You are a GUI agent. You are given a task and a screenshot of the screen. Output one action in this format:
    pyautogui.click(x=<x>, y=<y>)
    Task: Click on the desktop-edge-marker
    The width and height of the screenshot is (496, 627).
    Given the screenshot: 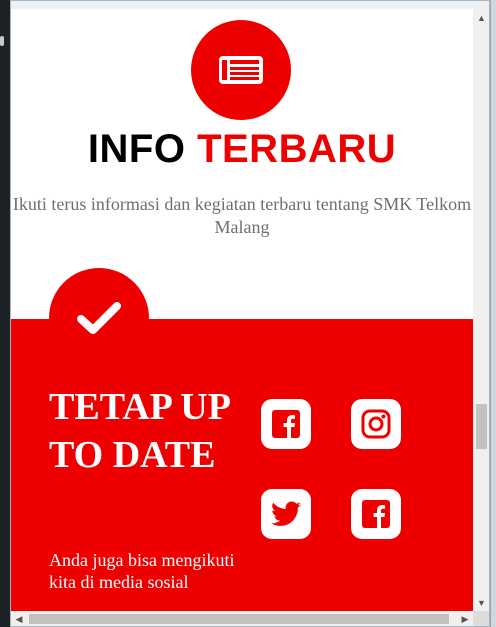 What is the action you would take?
    pyautogui.click(x=2, y=41)
    